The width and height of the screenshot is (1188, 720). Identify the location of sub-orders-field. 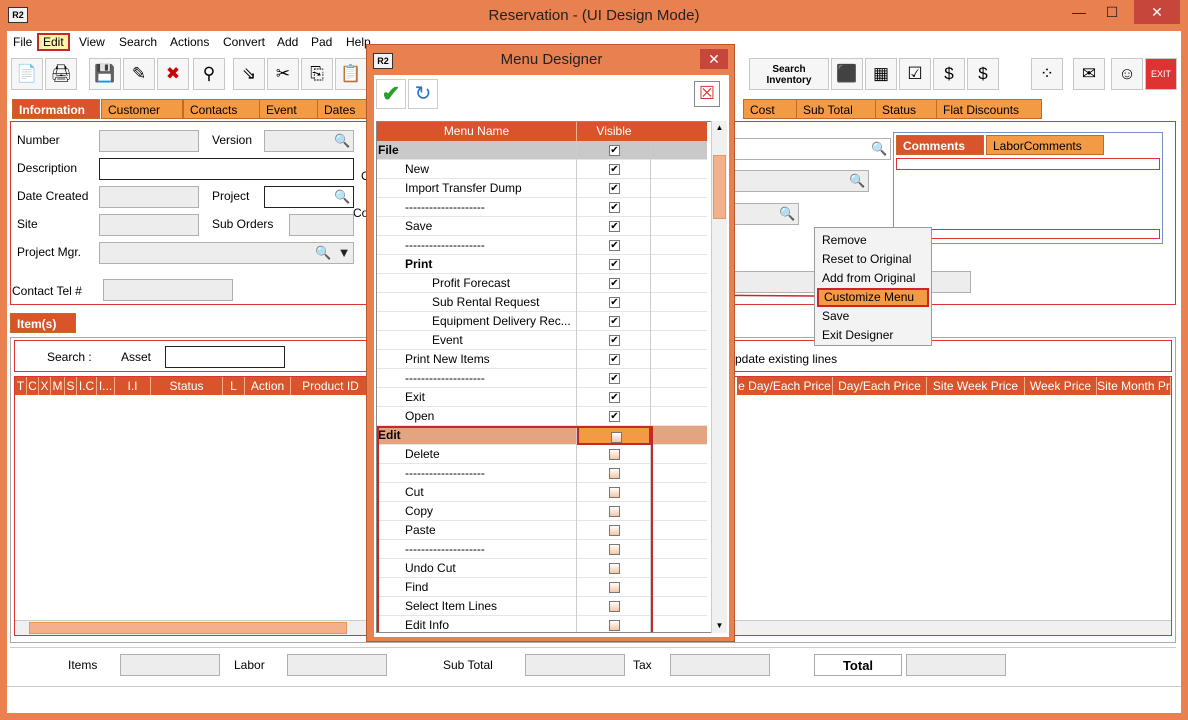
(321, 225).